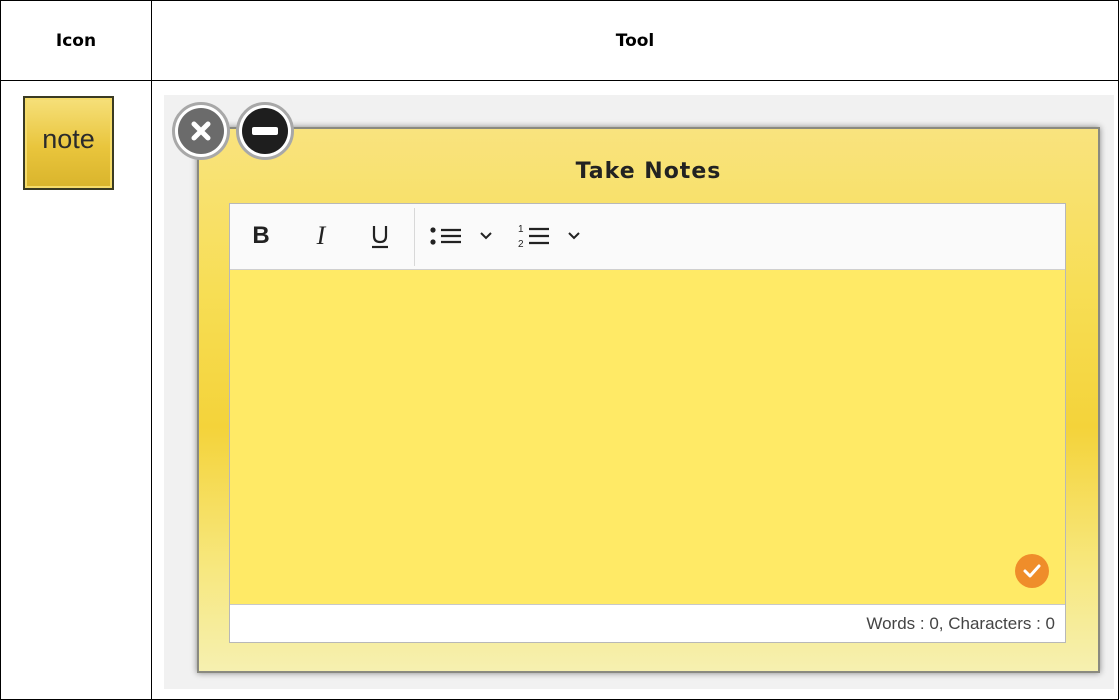 This screenshot has width=1120, height=700. I want to click on bold-button: B, so click(261, 236).